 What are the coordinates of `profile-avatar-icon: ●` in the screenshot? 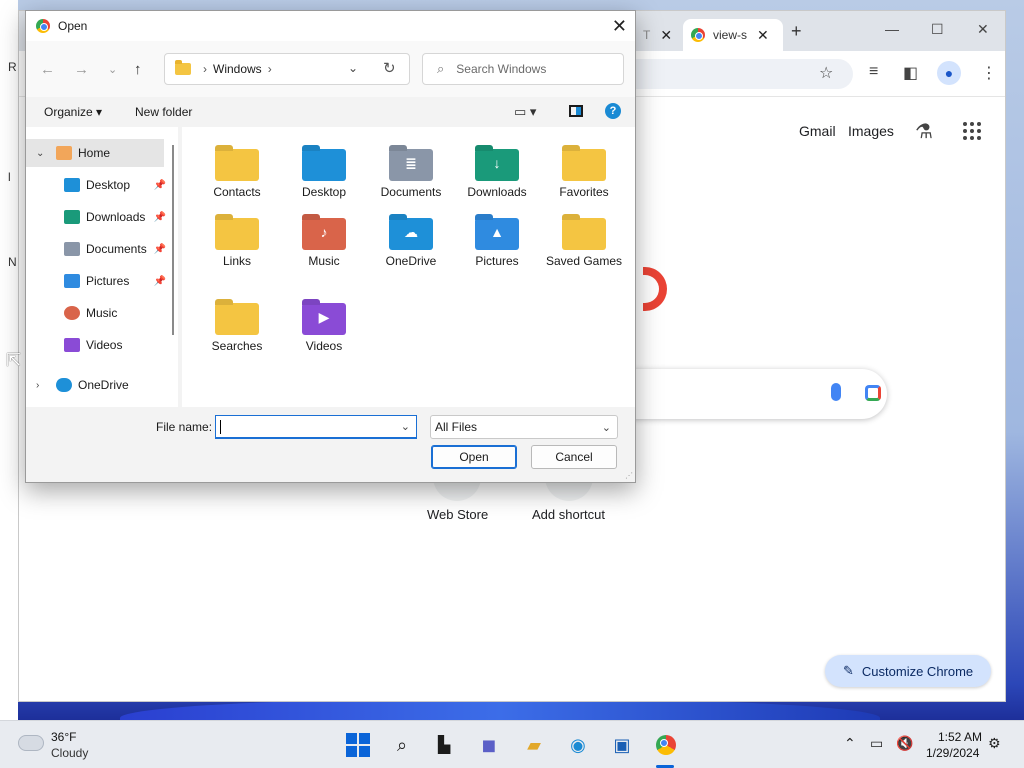 It's located at (949, 73).